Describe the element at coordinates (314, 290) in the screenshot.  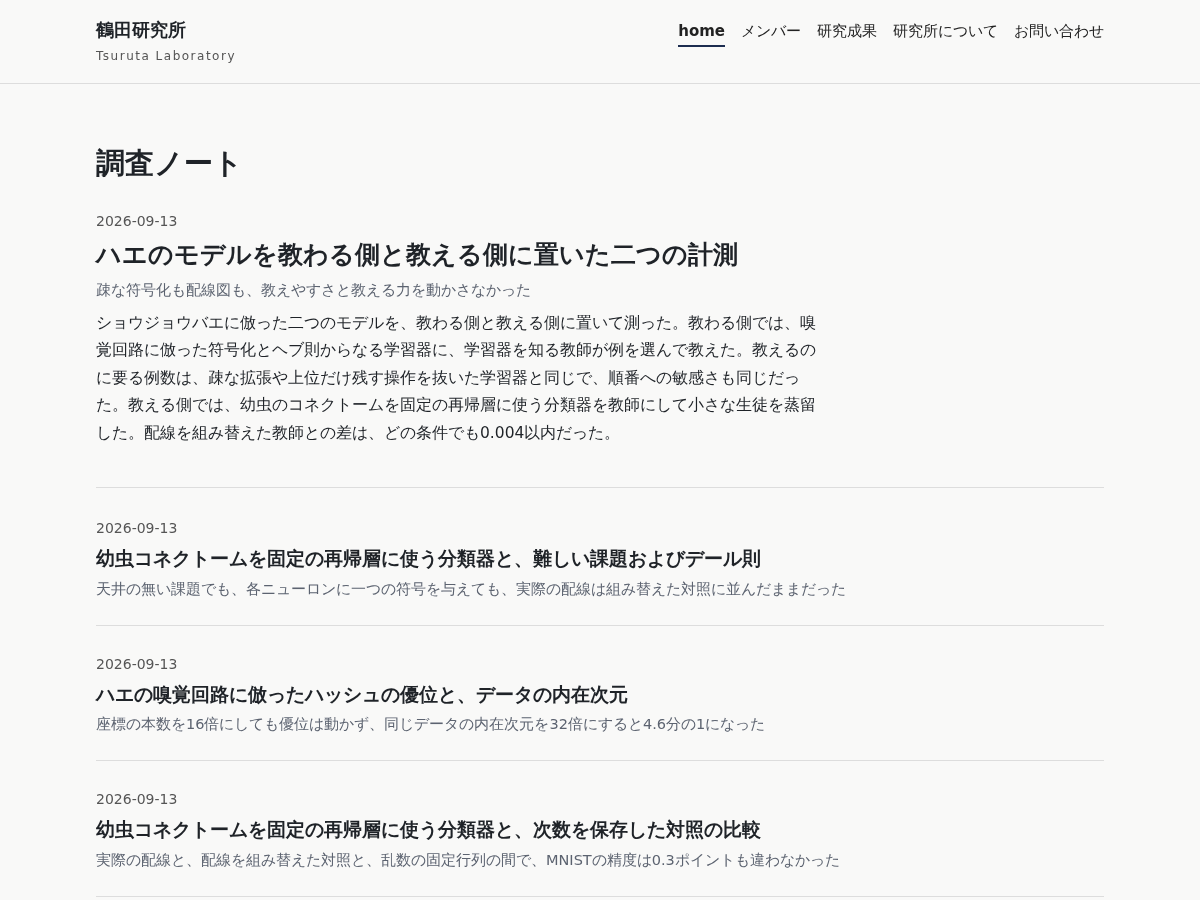
I see `post-summary: 疎な符号化も配線図も、教えやすさと教える力を動かさなかった` at that location.